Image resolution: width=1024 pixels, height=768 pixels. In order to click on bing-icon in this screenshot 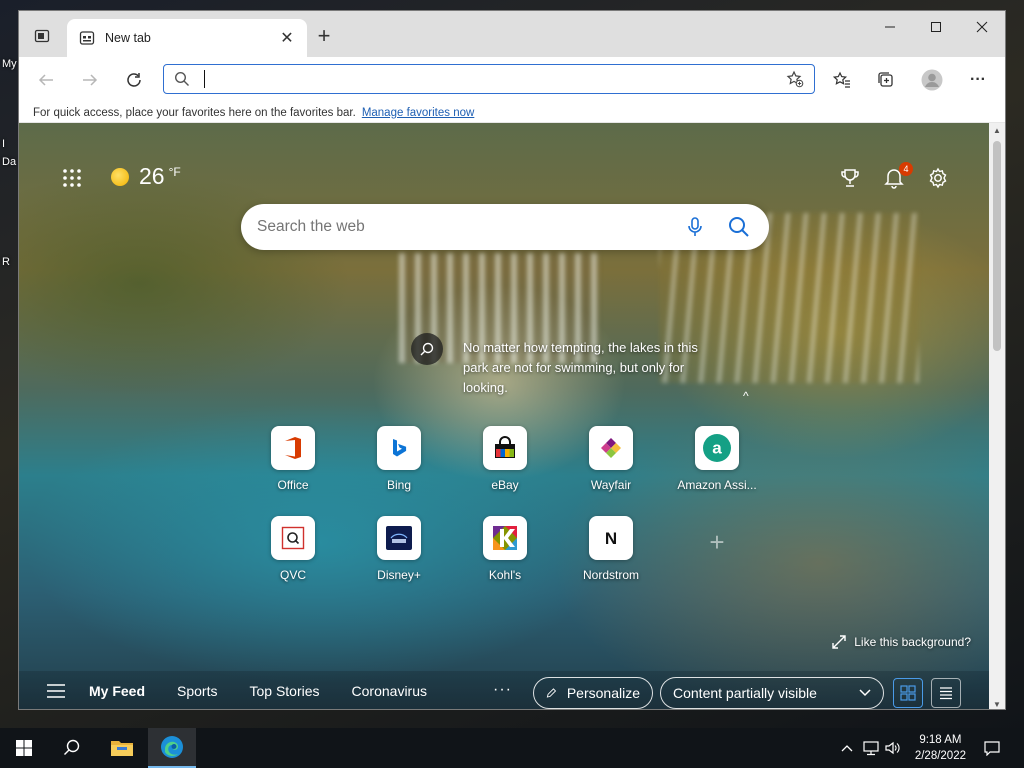, I will do `click(399, 448)`.